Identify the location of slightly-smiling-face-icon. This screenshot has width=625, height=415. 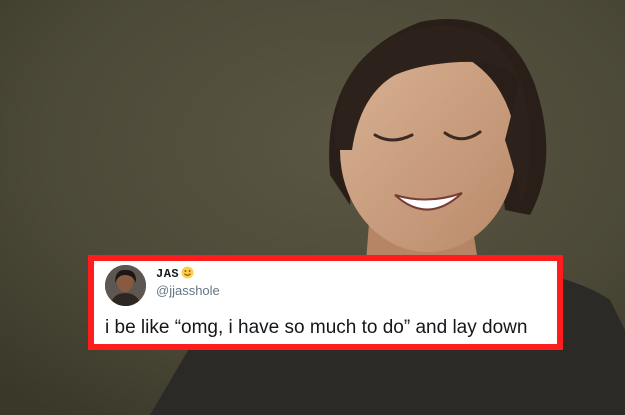
(187, 274).